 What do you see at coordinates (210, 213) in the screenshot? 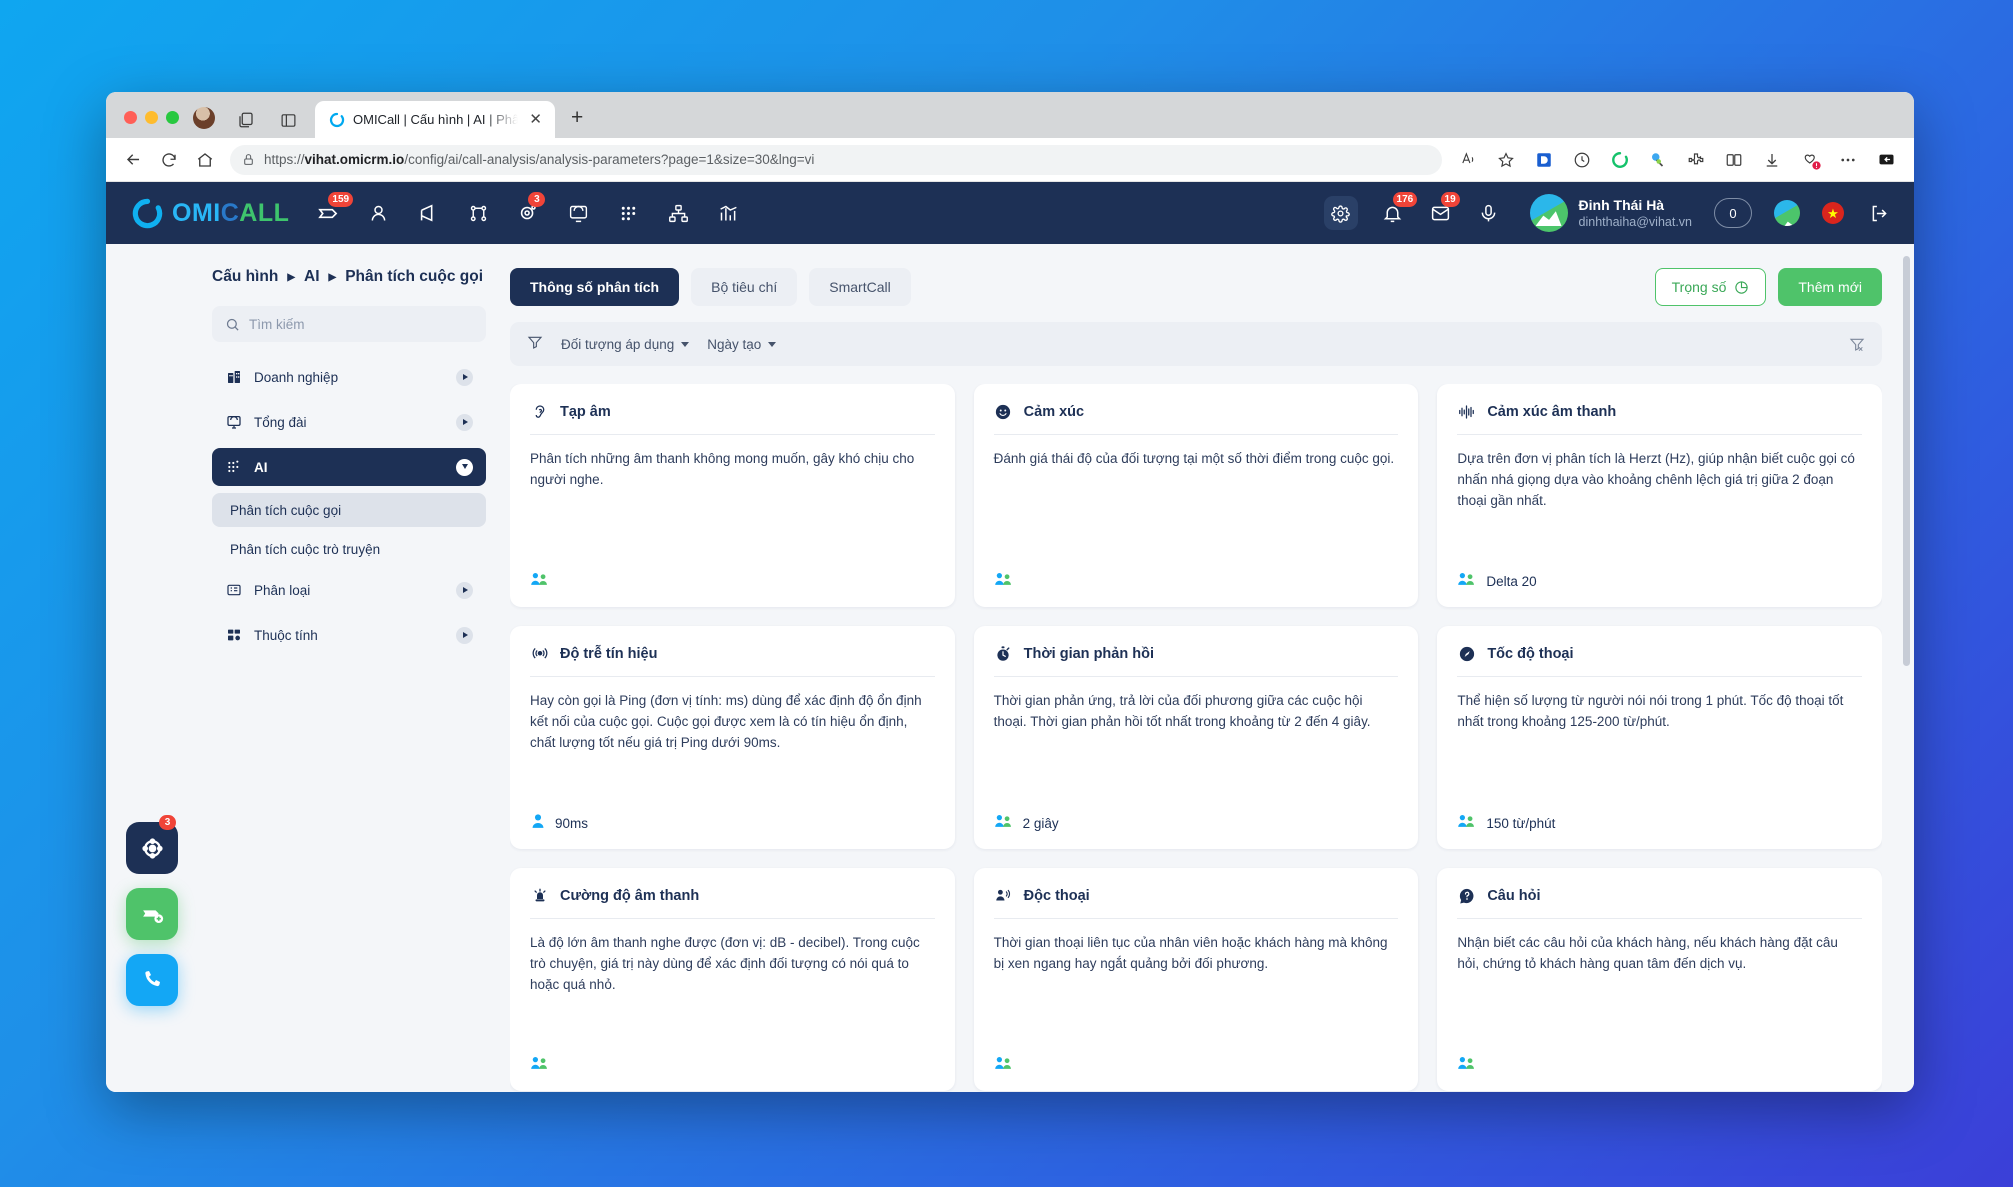
I see `omicall-logo: OMICALL` at bounding box center [210, 213].